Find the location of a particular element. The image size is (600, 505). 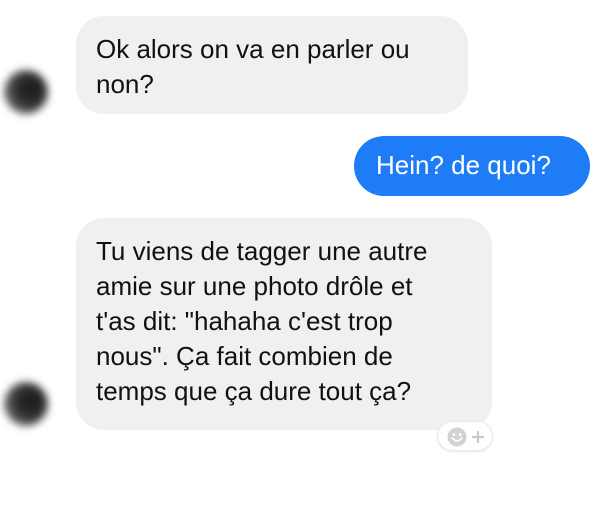

message-text: Ok alors on va en parler ou non? is located at coordinates (253, 66).